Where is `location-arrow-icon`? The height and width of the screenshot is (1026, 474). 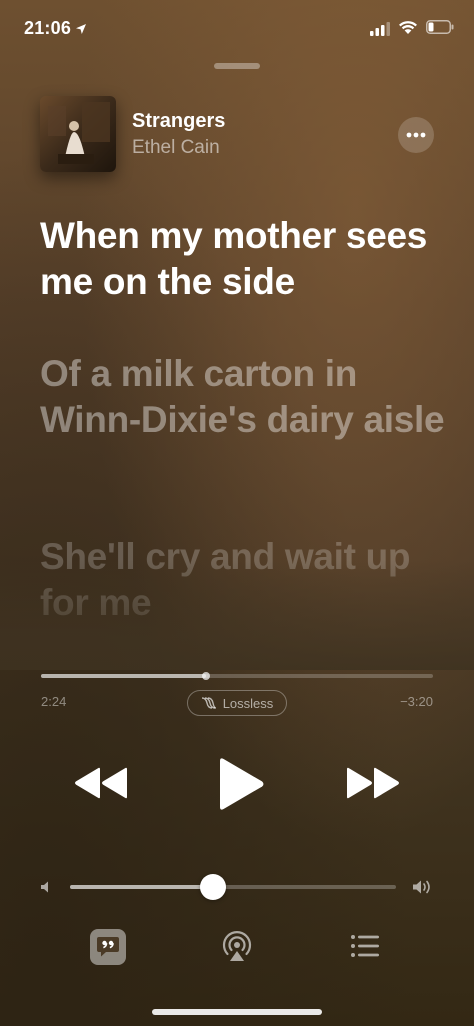 location-arrow-icon is located at coordinates (81, 29).